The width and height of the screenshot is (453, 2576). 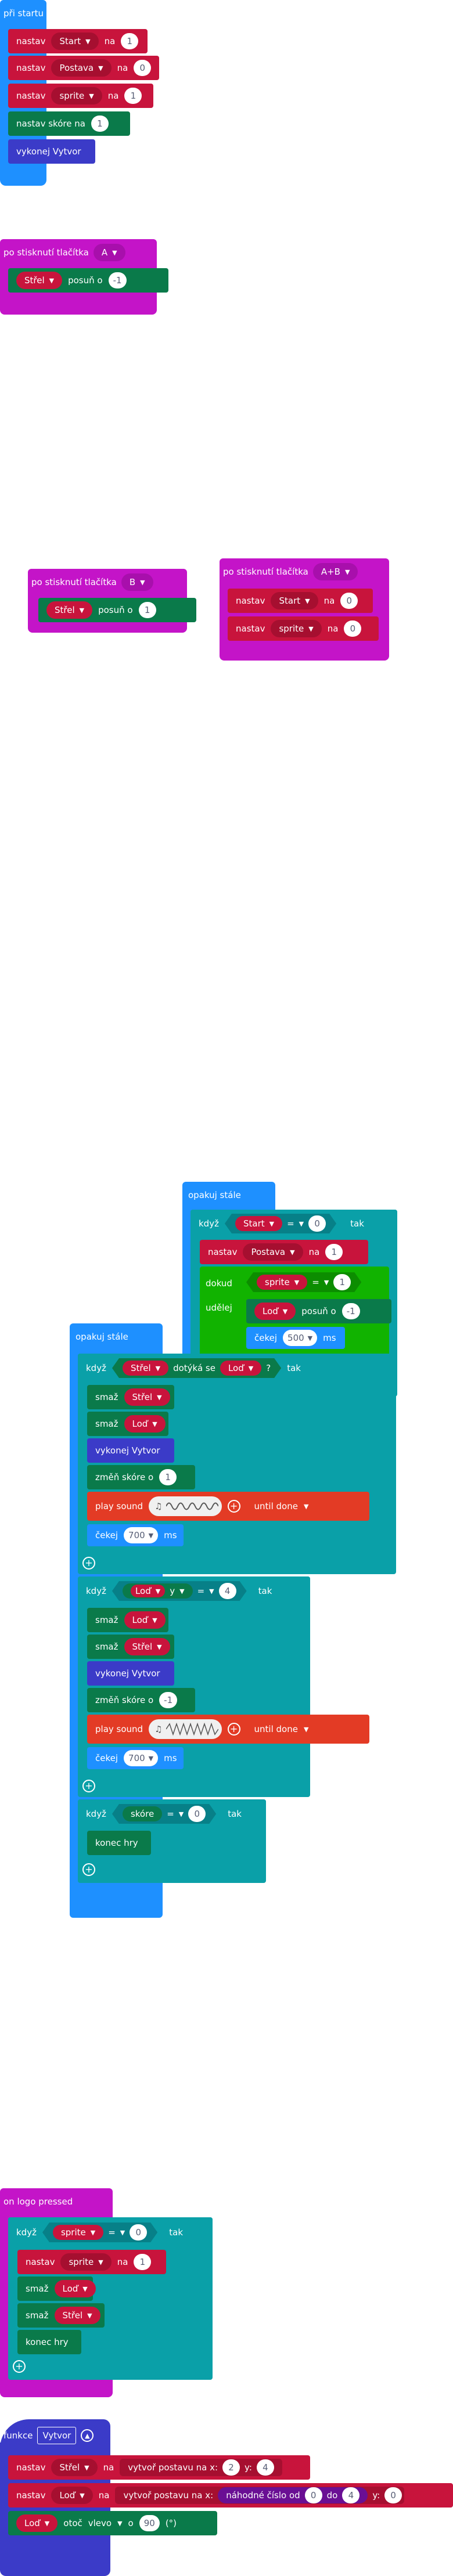 What do you see at coordinates (295, 1338) in the screenshot?
I see `wait-row: čekej 500 ▼ ms` at bounding box center [295, 1338].